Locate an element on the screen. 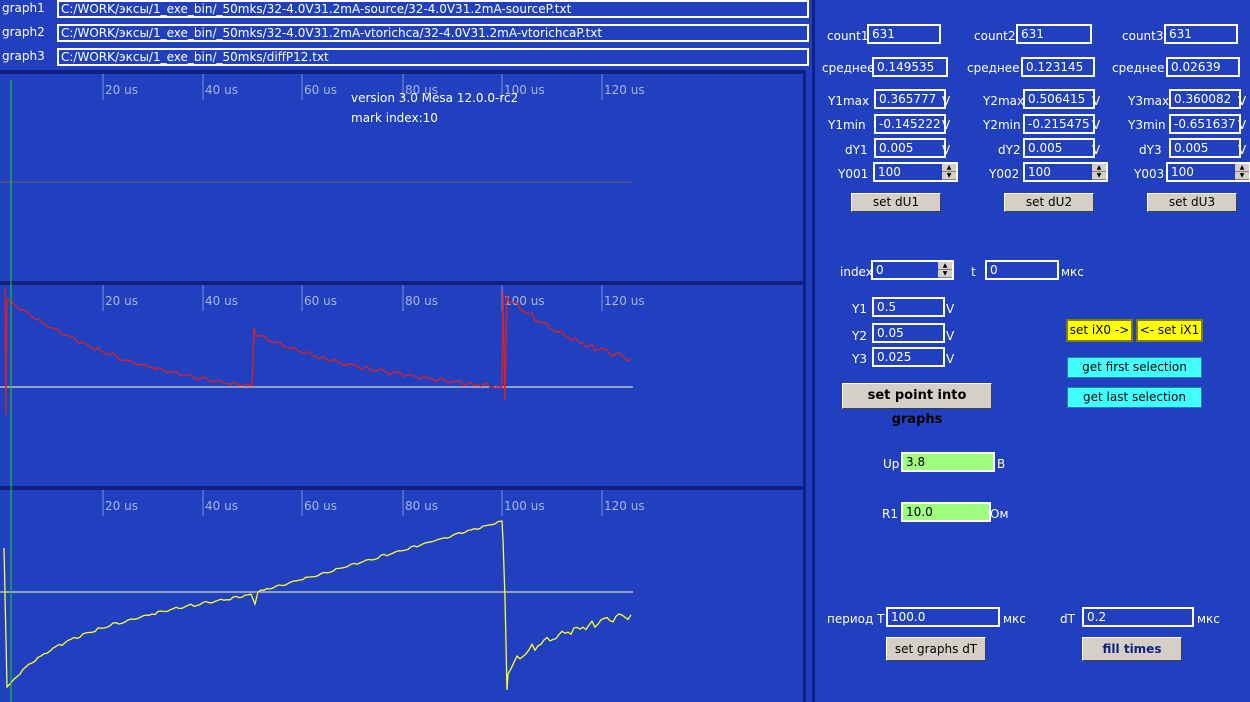 Image resolution: width=1250 pixels, height=702 pixels. period-unit: мкс is located at coordinates (1014, 619).